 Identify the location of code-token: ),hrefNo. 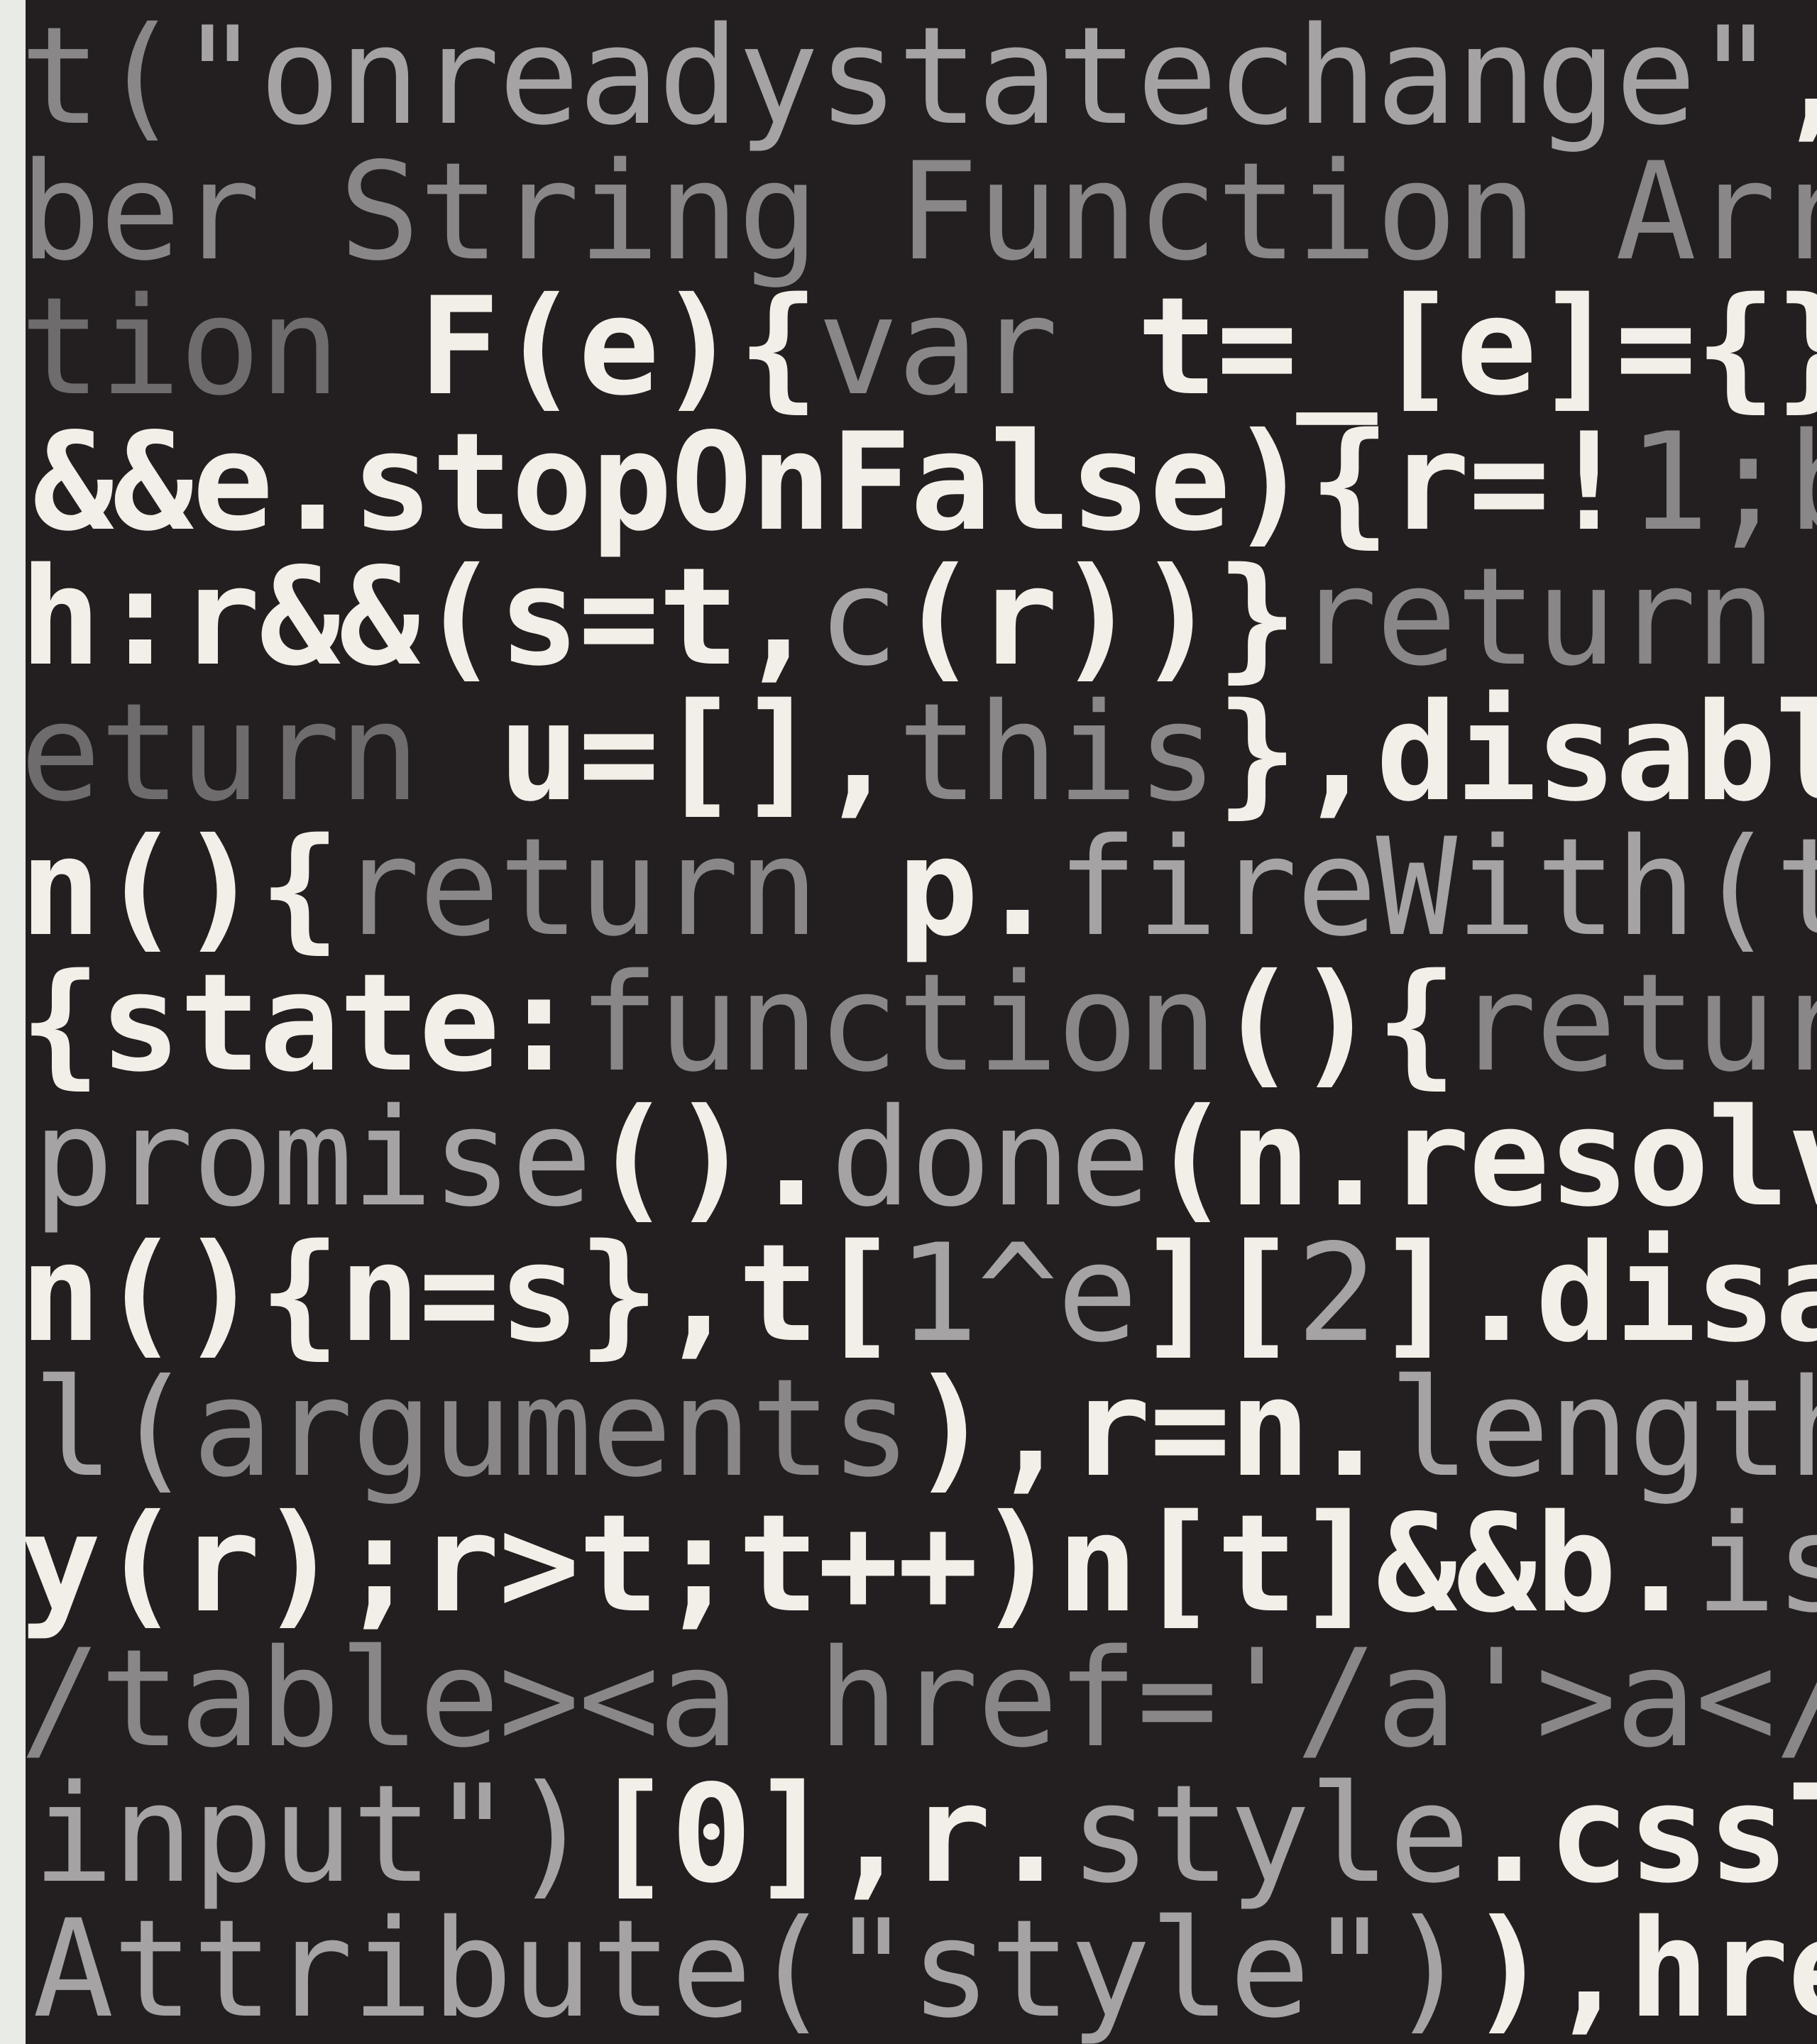
(1643, 1967).